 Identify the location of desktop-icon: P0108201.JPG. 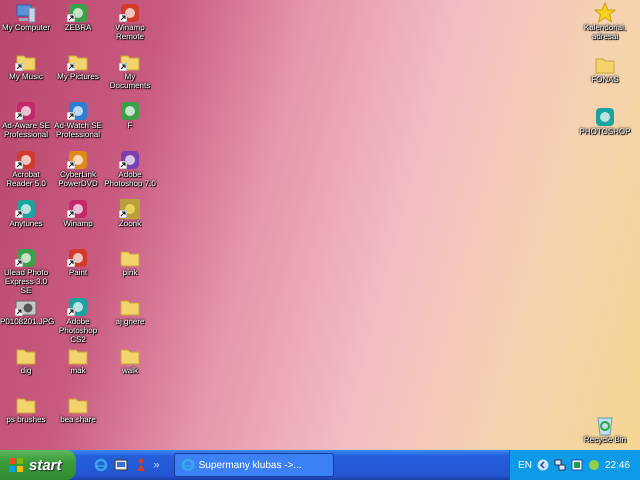
(26, 320).